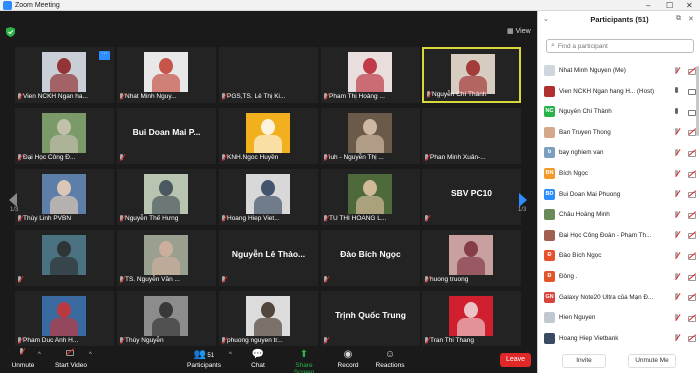  Describe the element at coordinates (304, 360) in the screenshot. I see `share-screen-button: ⬆ Share Screen` at that location.